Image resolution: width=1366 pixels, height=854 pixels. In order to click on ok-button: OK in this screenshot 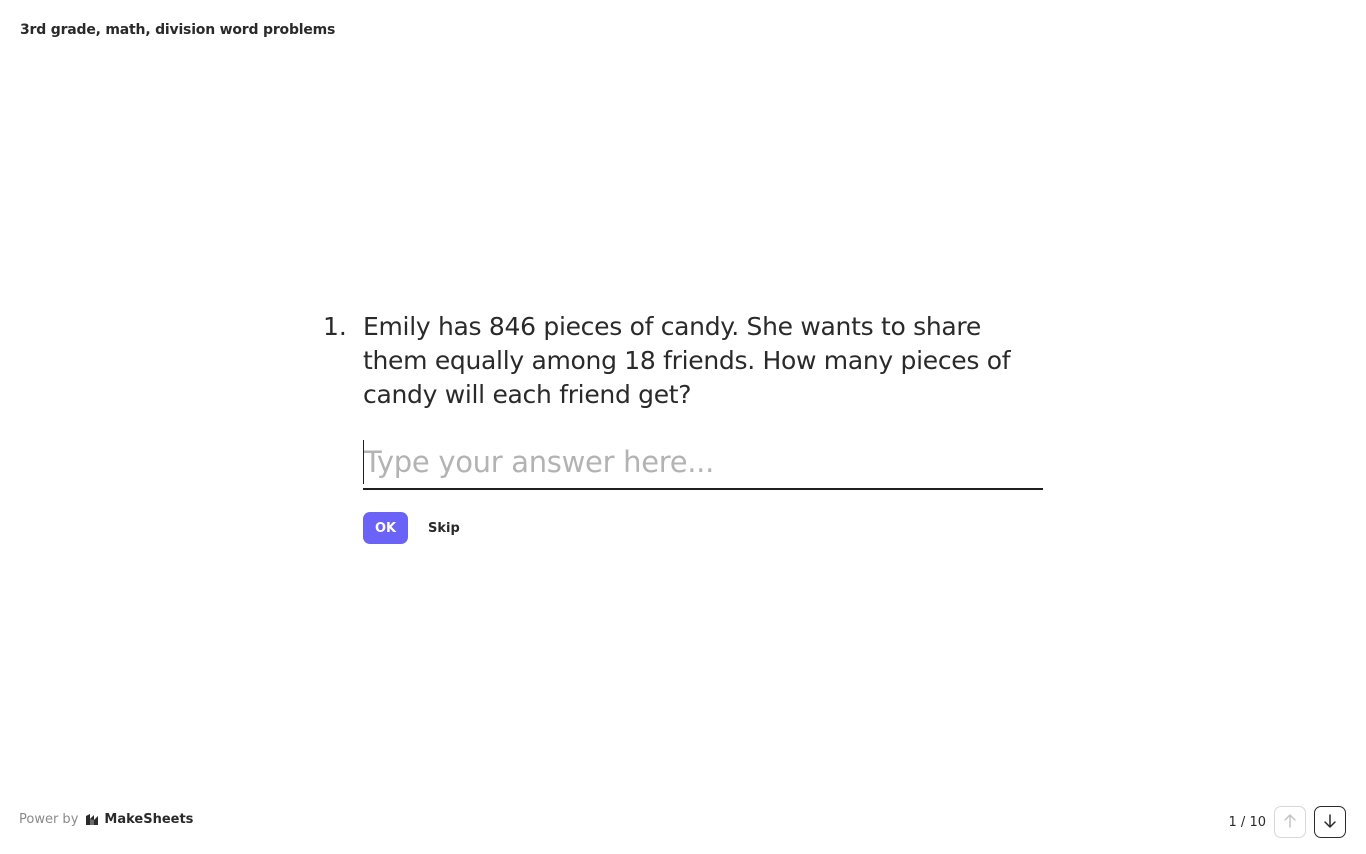, I will do `click(385, 528)`.